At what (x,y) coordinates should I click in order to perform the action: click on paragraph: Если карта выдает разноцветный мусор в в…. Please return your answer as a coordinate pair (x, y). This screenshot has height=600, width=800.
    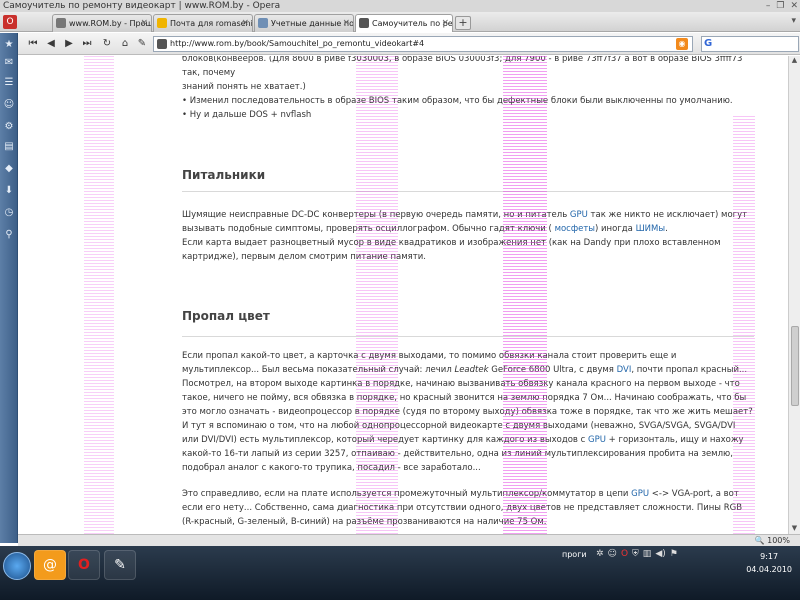
    Looking at the image, I should click on (451, 250).